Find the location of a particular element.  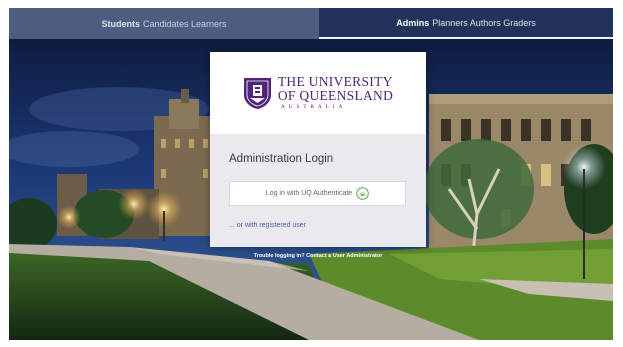

fingerprint-icon is located at coordinates (362, 193).